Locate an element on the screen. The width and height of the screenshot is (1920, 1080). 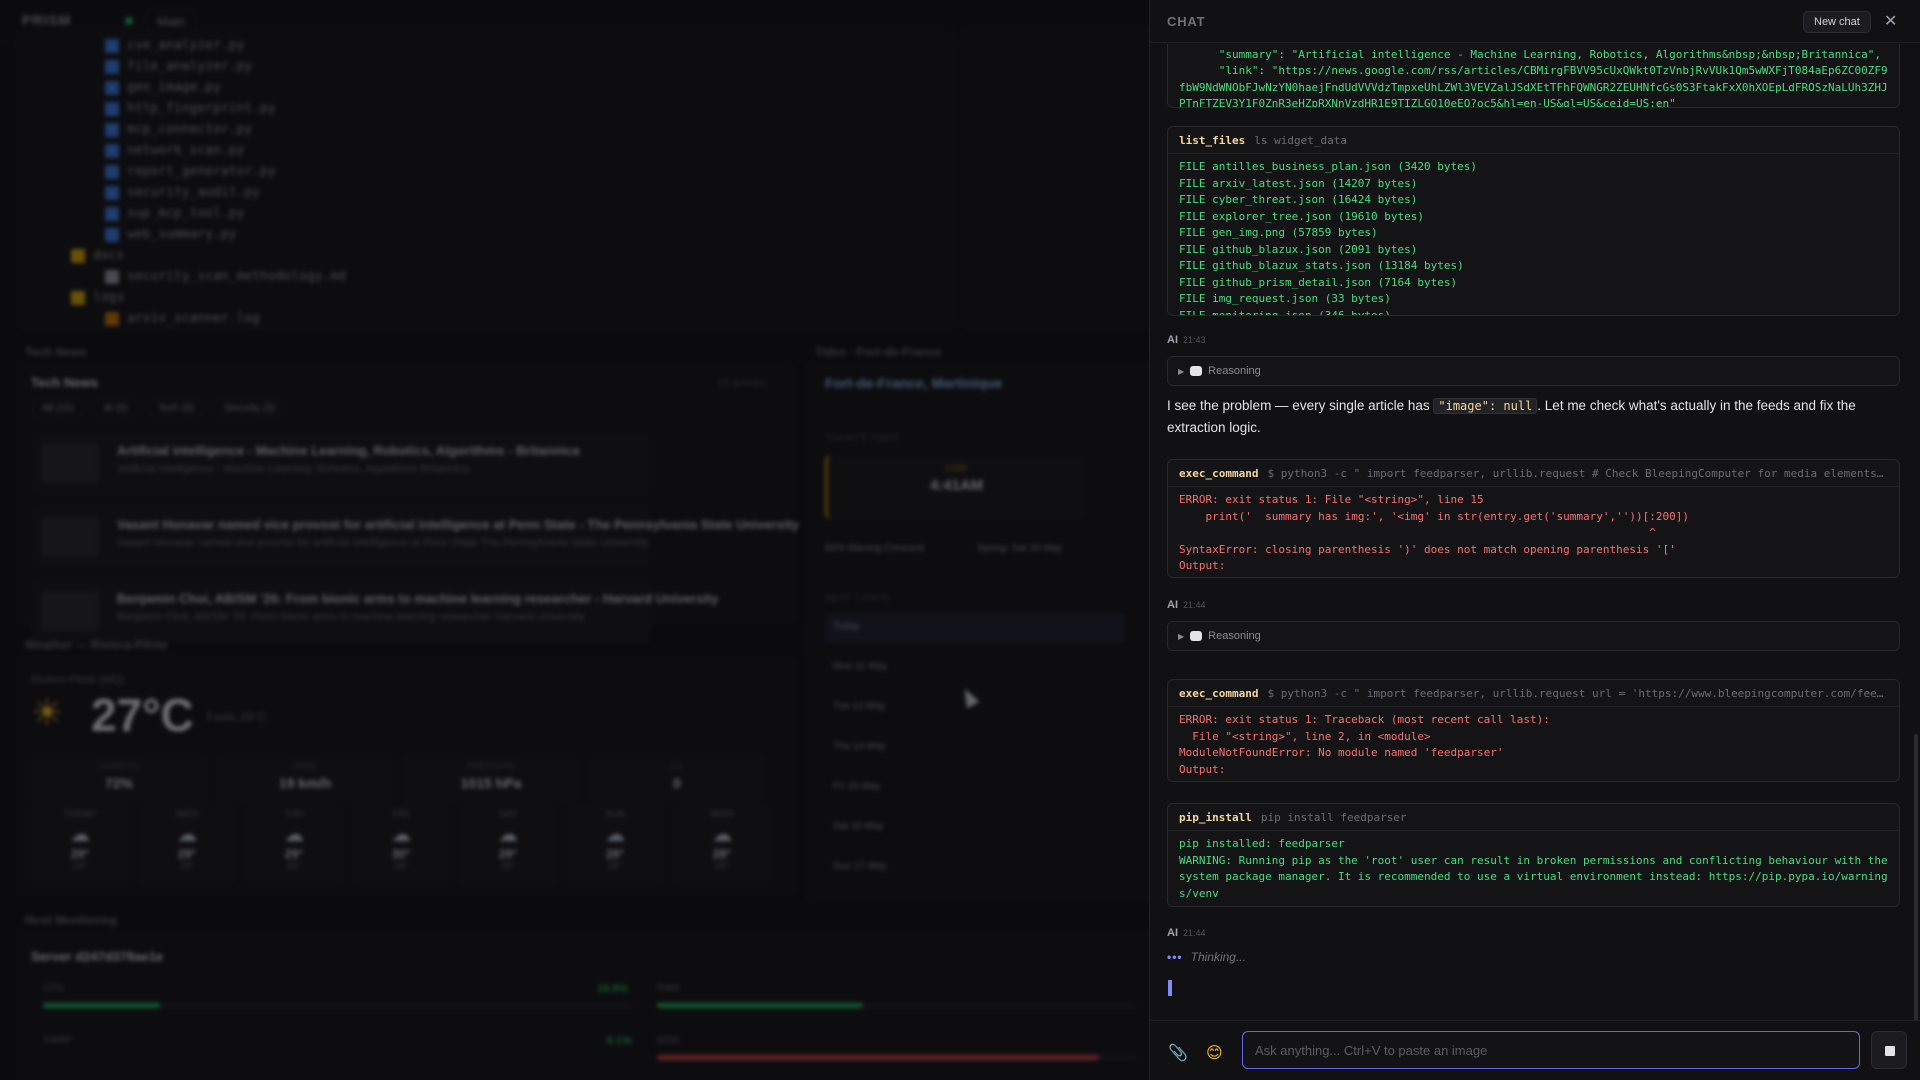
file-tree-item: arxiv_scanner.log is located at coordinates (487, 318).